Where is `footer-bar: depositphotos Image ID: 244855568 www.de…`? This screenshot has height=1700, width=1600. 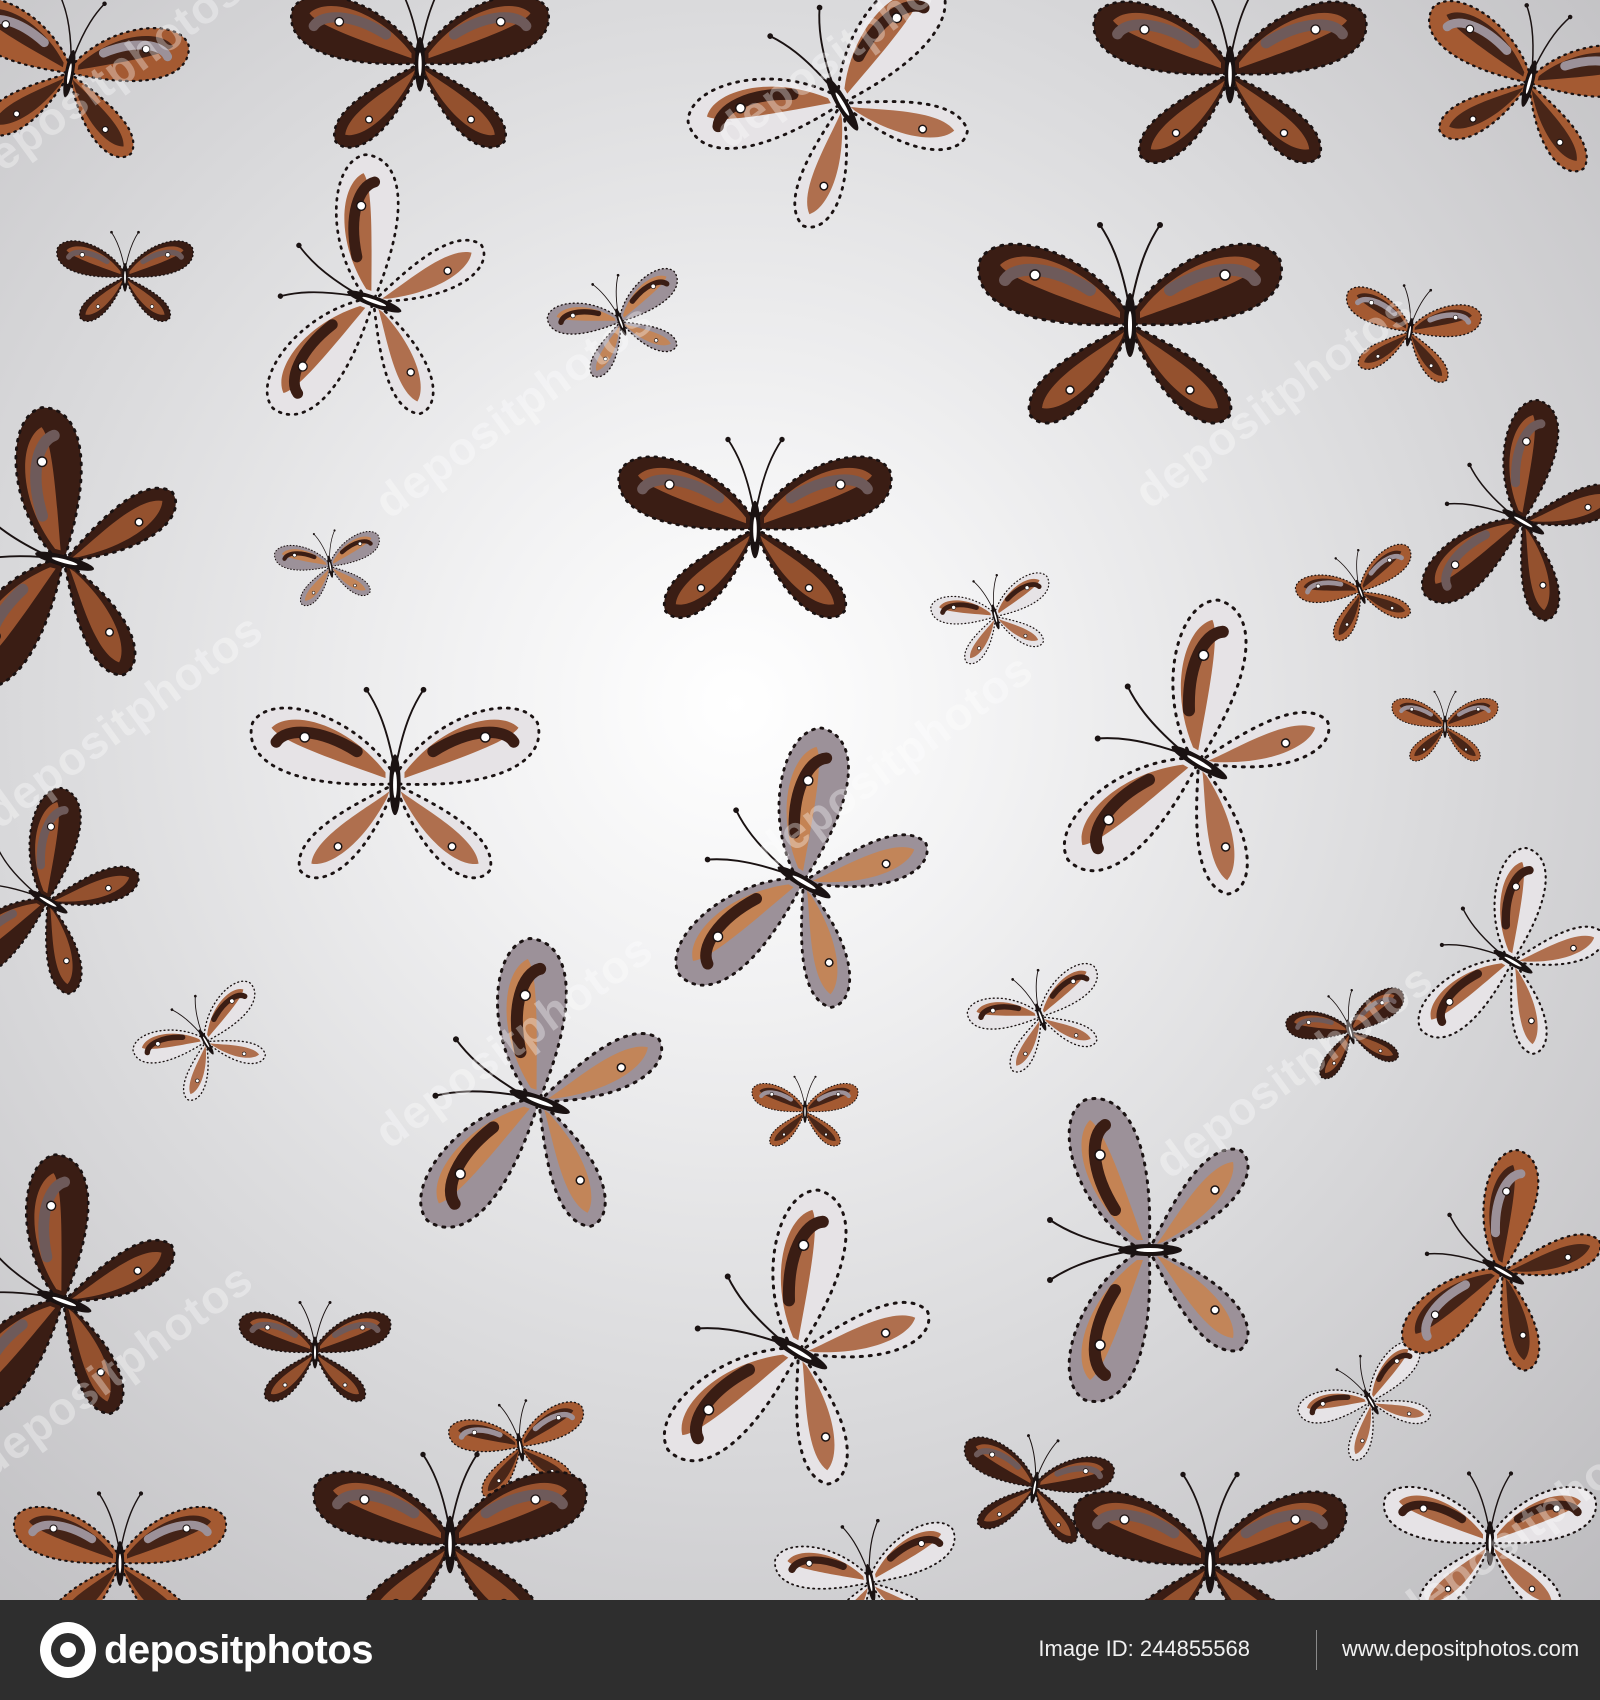 footer-bar: depositphotos Image ID: 244855568 www.de… is located at coordinates (800, 1650).